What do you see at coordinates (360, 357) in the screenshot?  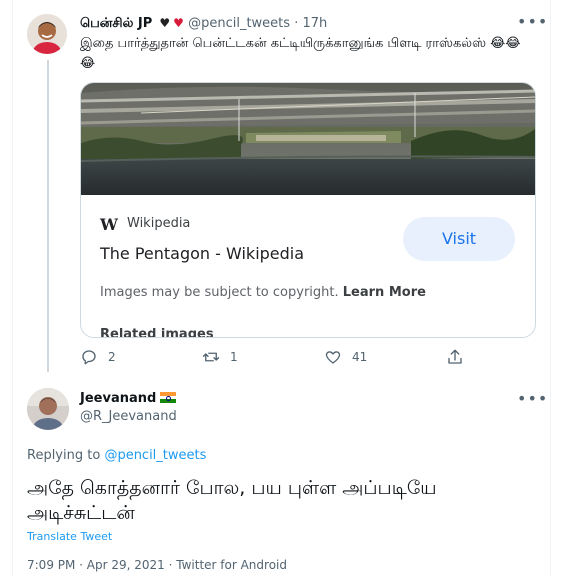 I see `like-count: 41` at bounding box center [360, 357].